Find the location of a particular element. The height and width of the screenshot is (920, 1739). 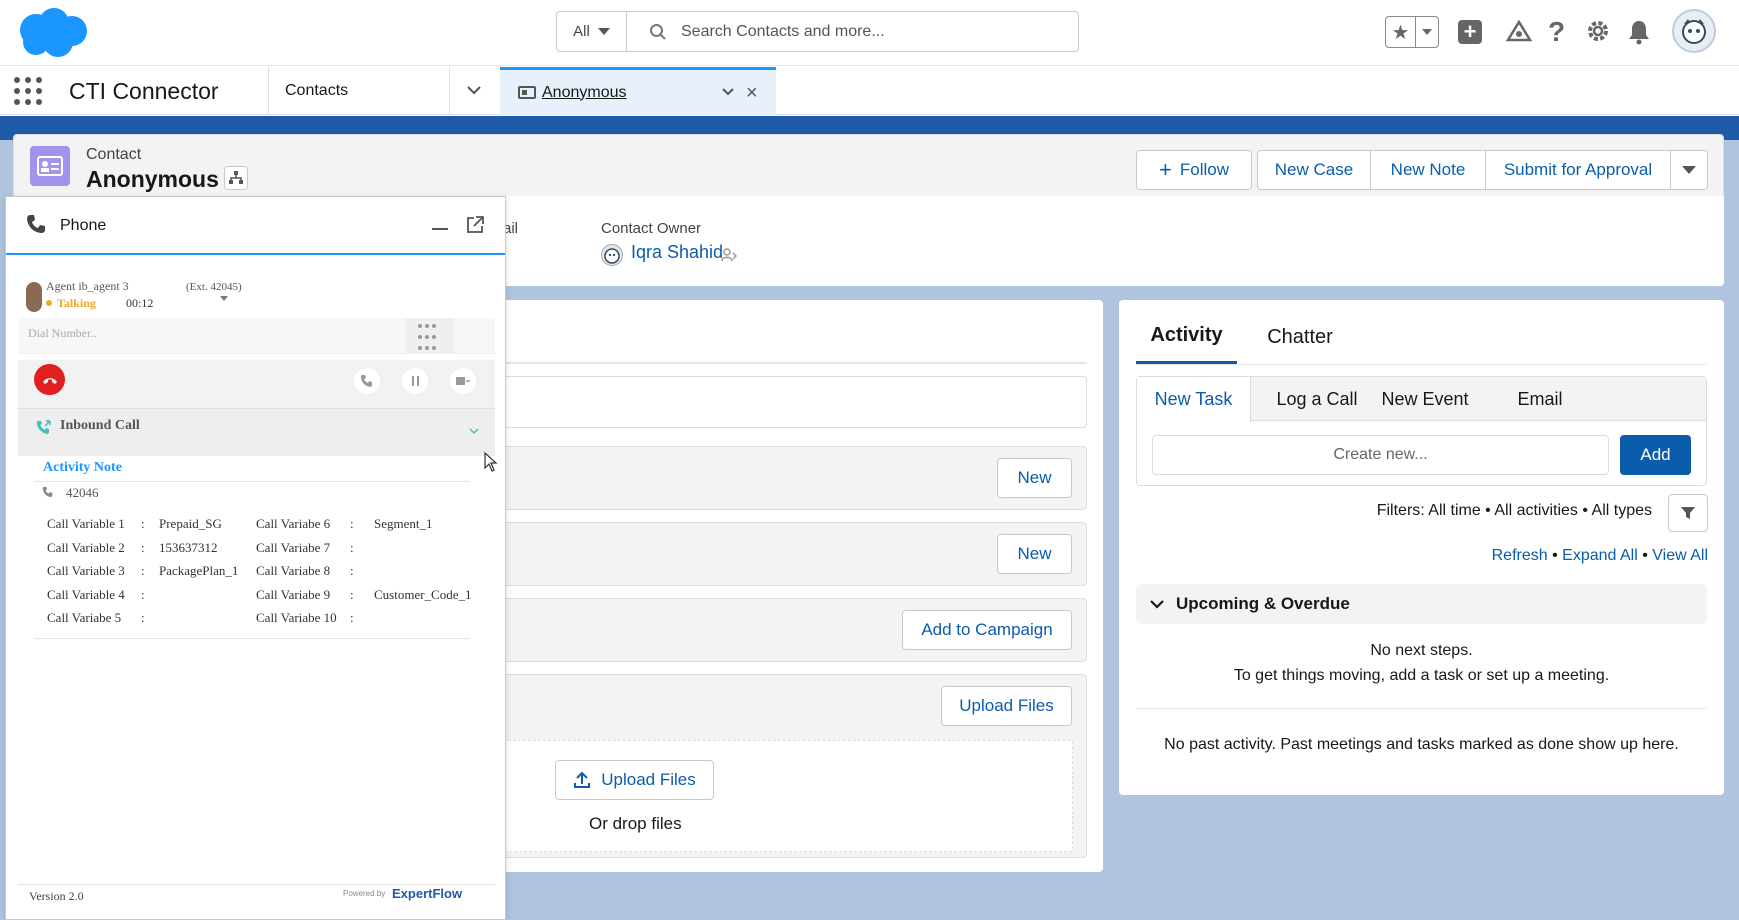

subtab-log-a-call-label: Log a Call is located at coordinates (1317, 398).